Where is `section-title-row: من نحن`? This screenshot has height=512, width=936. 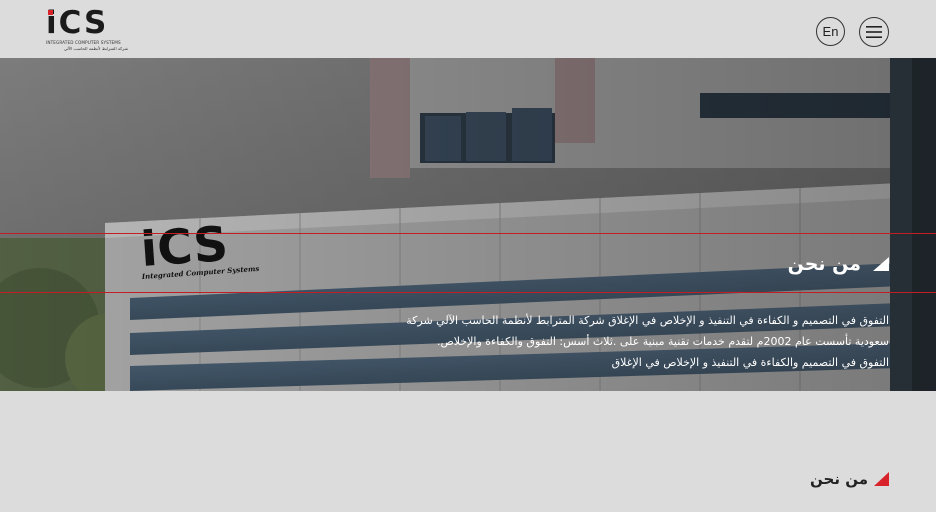 section-title-row: من نحن is located at coordinates (849, 479).